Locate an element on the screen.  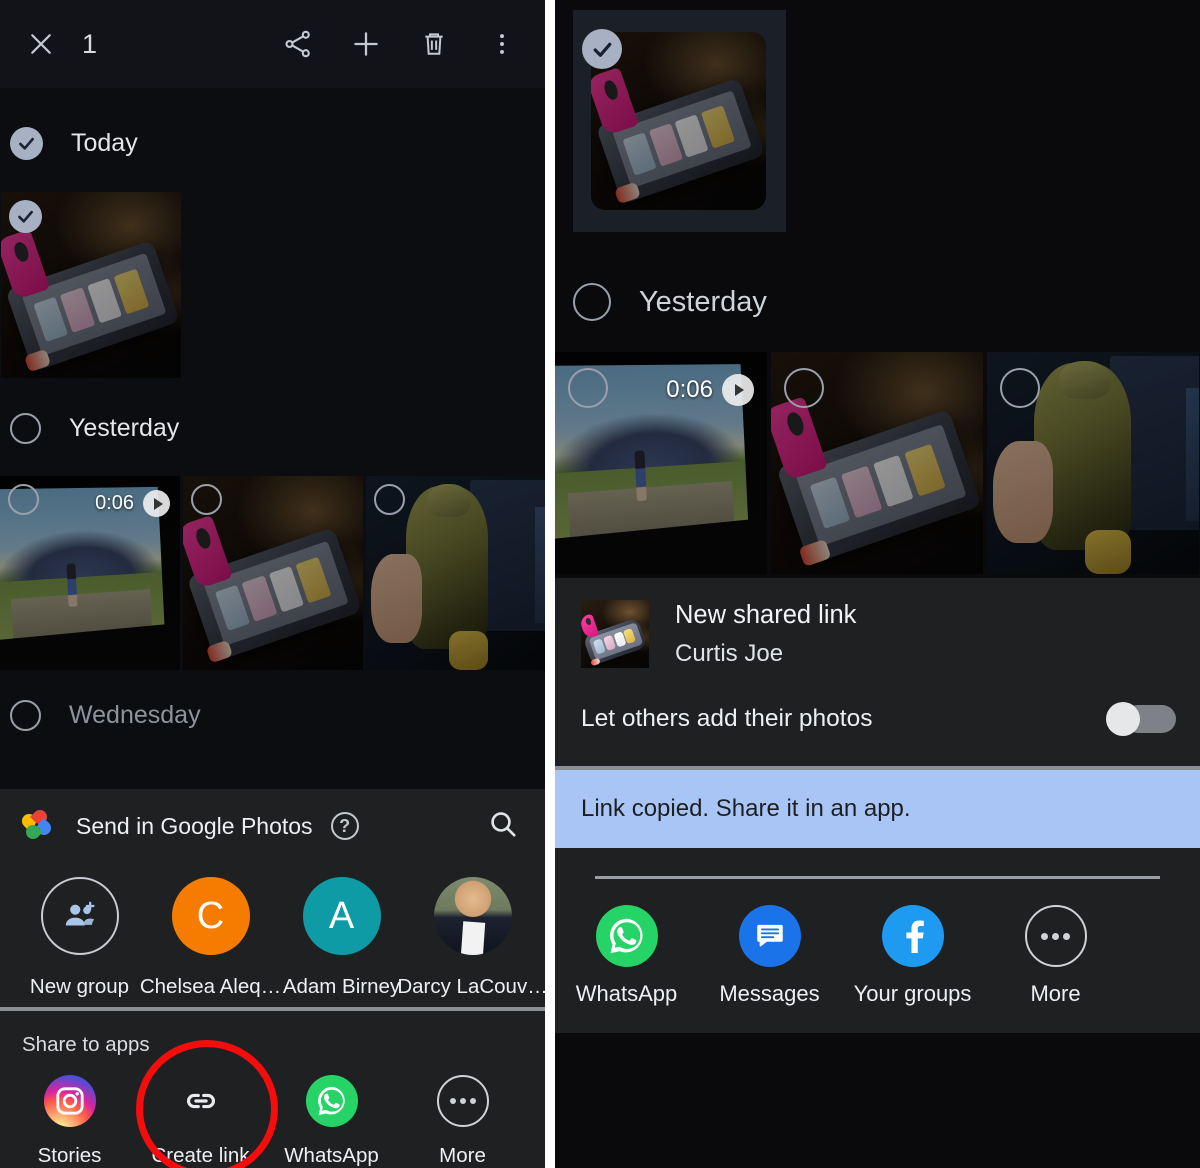
banner-message: Link copied. Share it in an app. is located at coordinates (746, 808).